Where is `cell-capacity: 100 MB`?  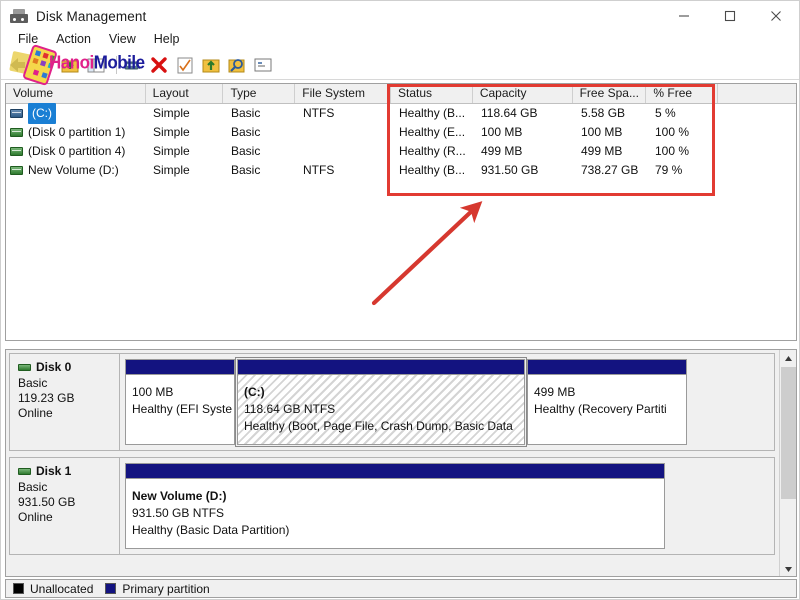
cell-capacity: 100 MB is located at coordinates (502, 132).